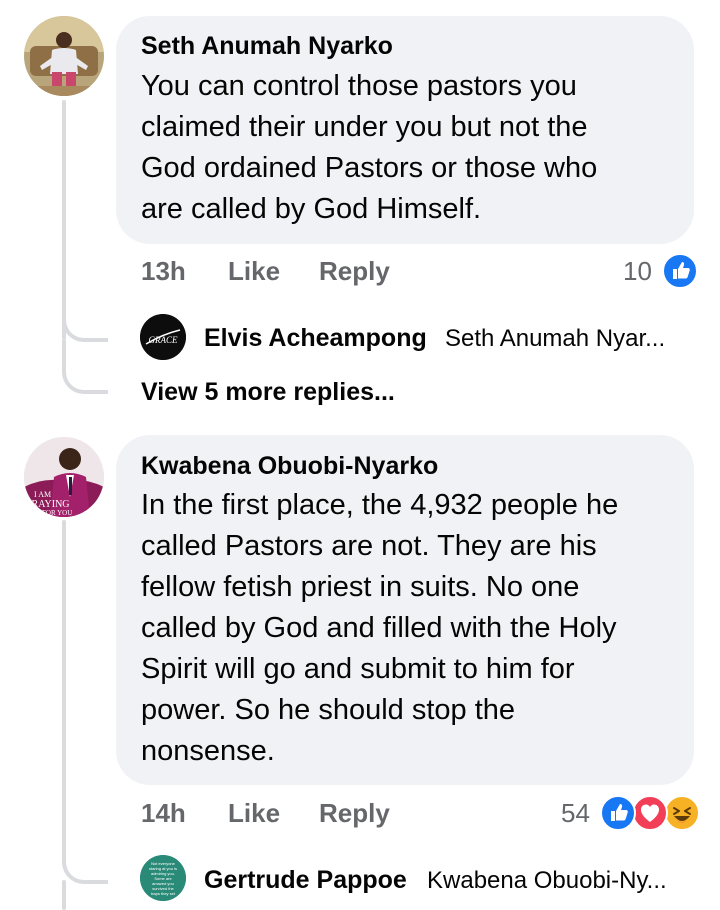  What do you see at coordinates (380, 505) in the screenshot?
I see `comment-line: In the first place, the 4,932 people he` at bounding box center [380, 505].